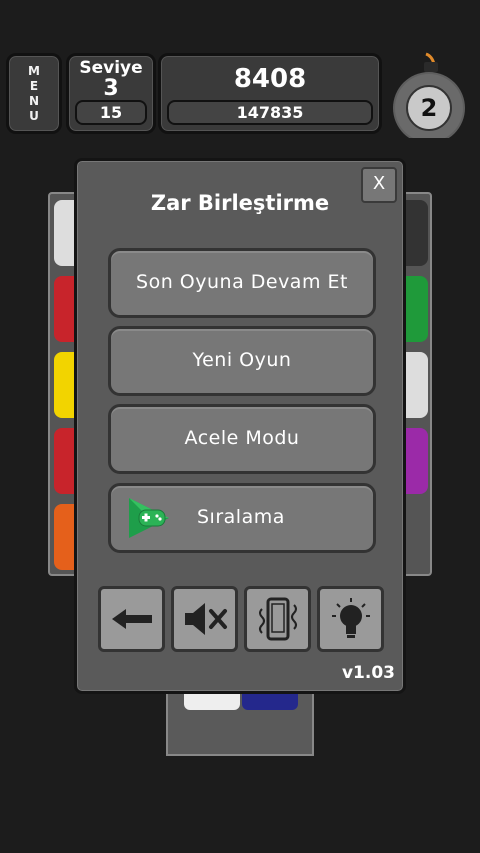 The height and width of the screenshot is (853, 480). I want to click on current-score: 8408, so click(270, 79).